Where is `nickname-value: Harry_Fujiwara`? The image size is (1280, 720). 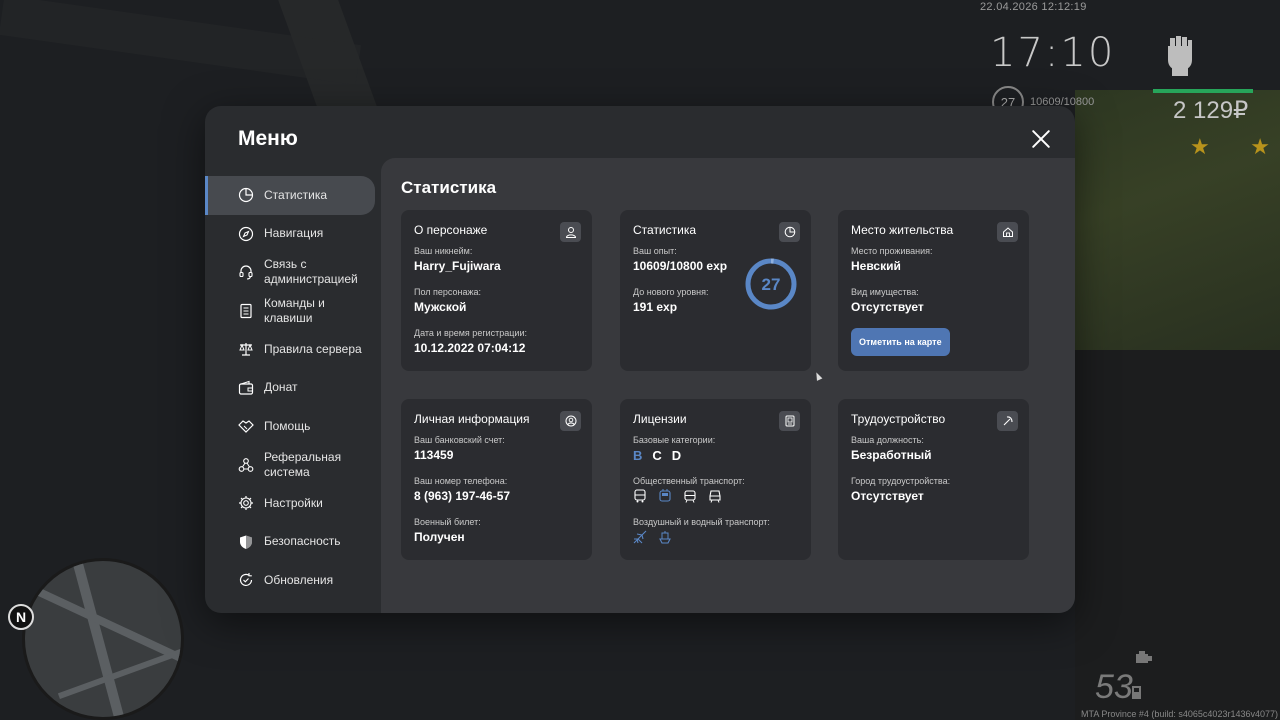 nickname-value: Harry_Fujiwara is located at coordinates (457, 266).